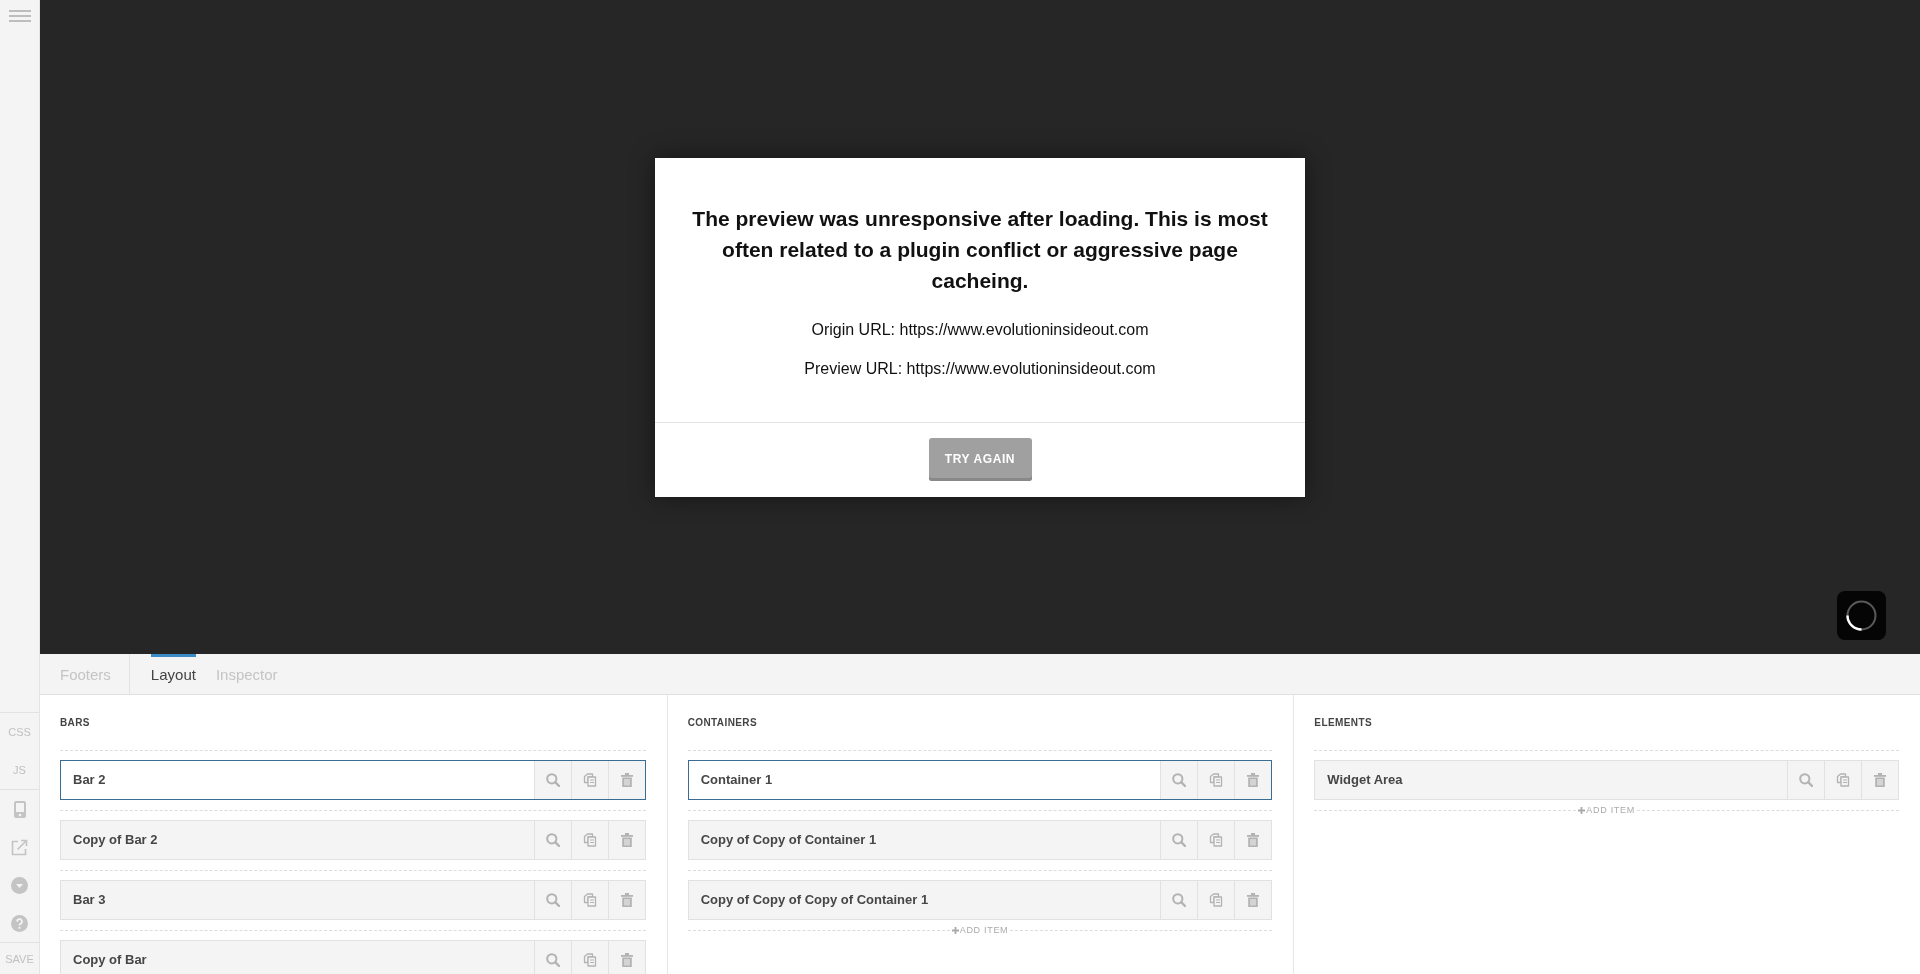  I want to click on layout-item: Container 1, so click(980, 780).